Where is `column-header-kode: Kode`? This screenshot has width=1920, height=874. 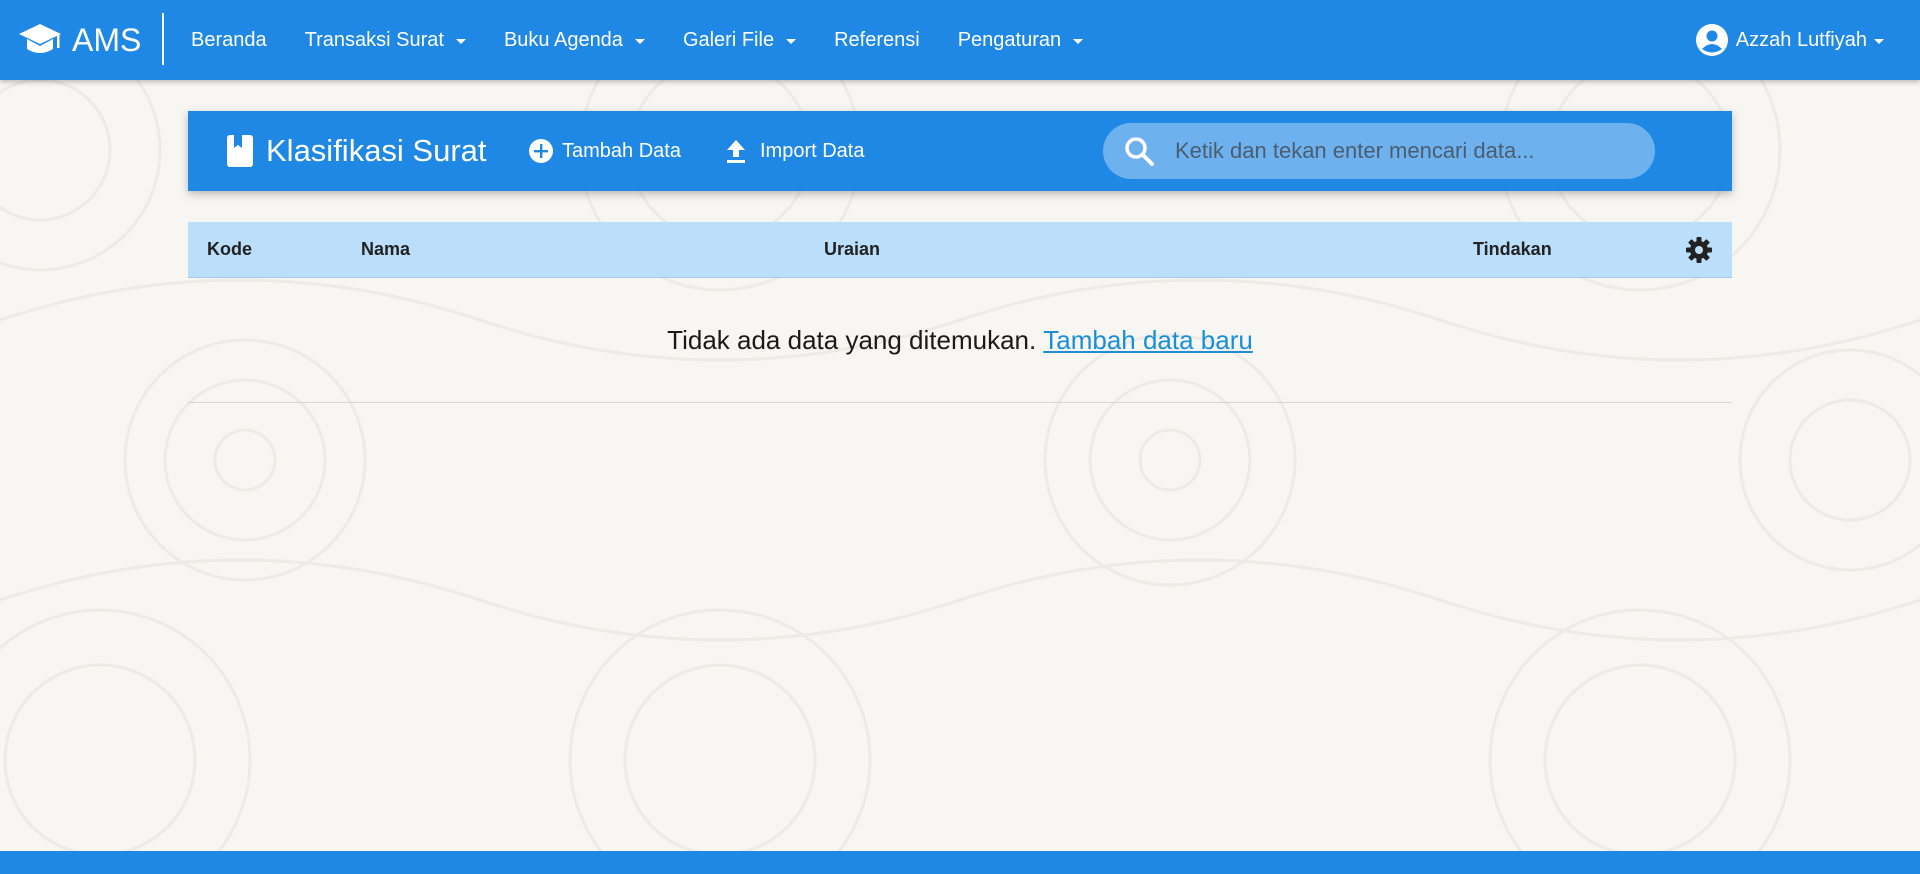 column-header-kode: Kode is located at coordinates (229, 249).